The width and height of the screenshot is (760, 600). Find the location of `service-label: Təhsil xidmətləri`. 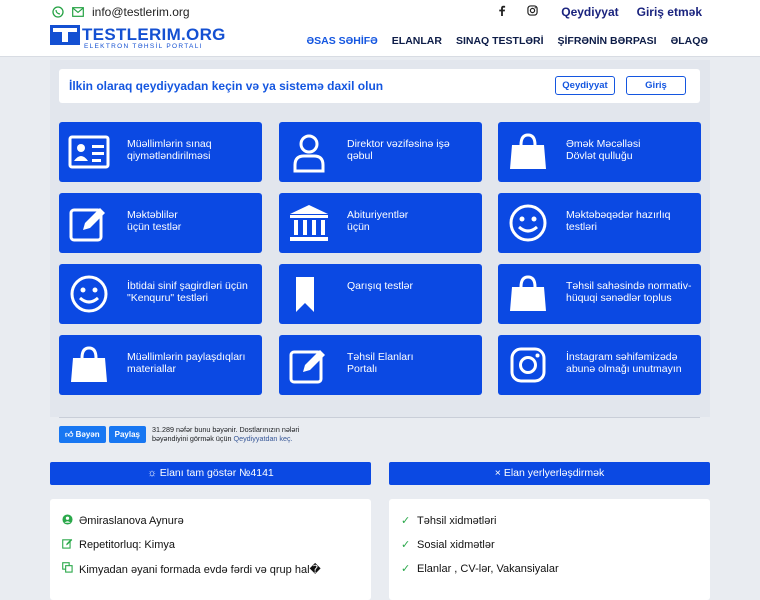

service-label: Təhsil xidmətləri is located at coordinates (457, 520).